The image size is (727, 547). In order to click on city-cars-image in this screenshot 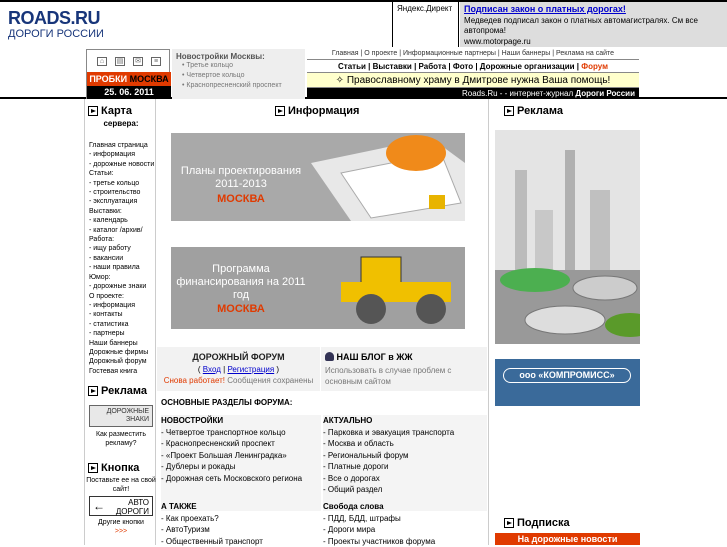, I will do `click(567, 237)`.